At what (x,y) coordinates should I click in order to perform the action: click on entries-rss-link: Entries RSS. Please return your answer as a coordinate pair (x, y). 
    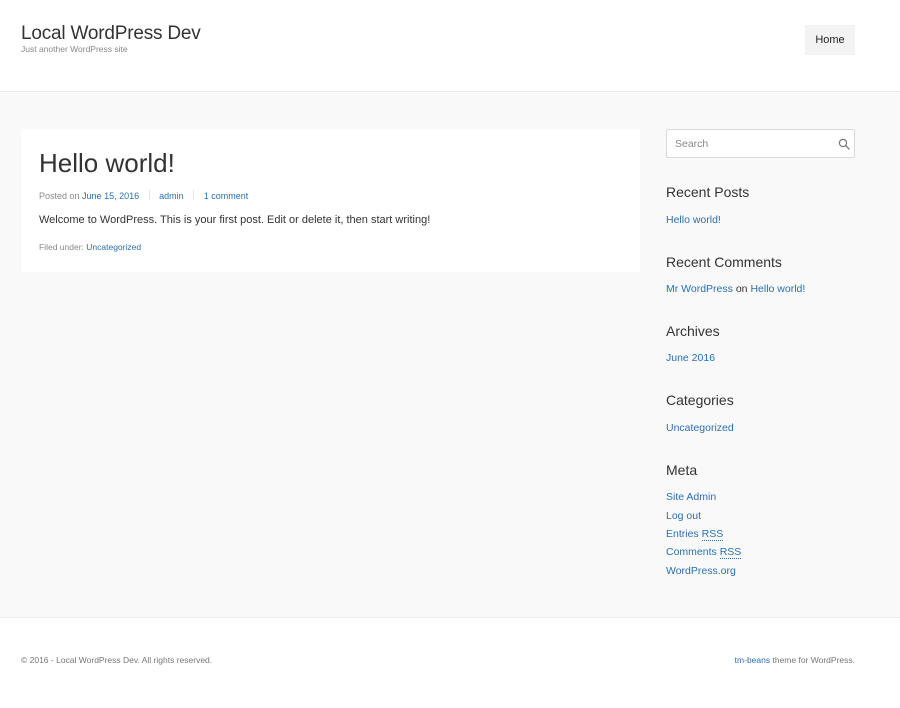
    Looking at the image, I should click on (695, 534).